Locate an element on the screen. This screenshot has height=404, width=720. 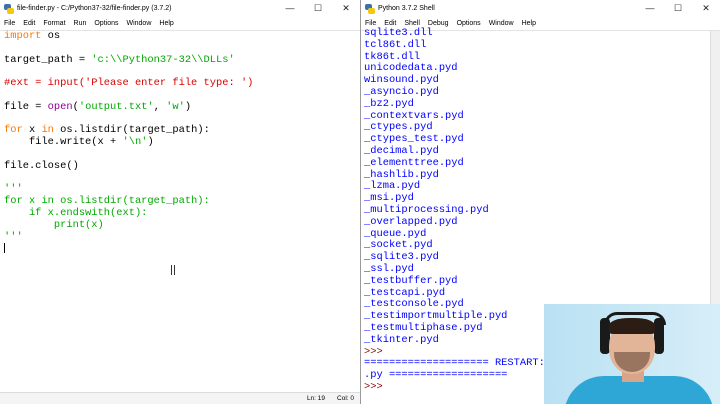
output-line: _multiprocessing.pyd is located at coordinates (426, 209).